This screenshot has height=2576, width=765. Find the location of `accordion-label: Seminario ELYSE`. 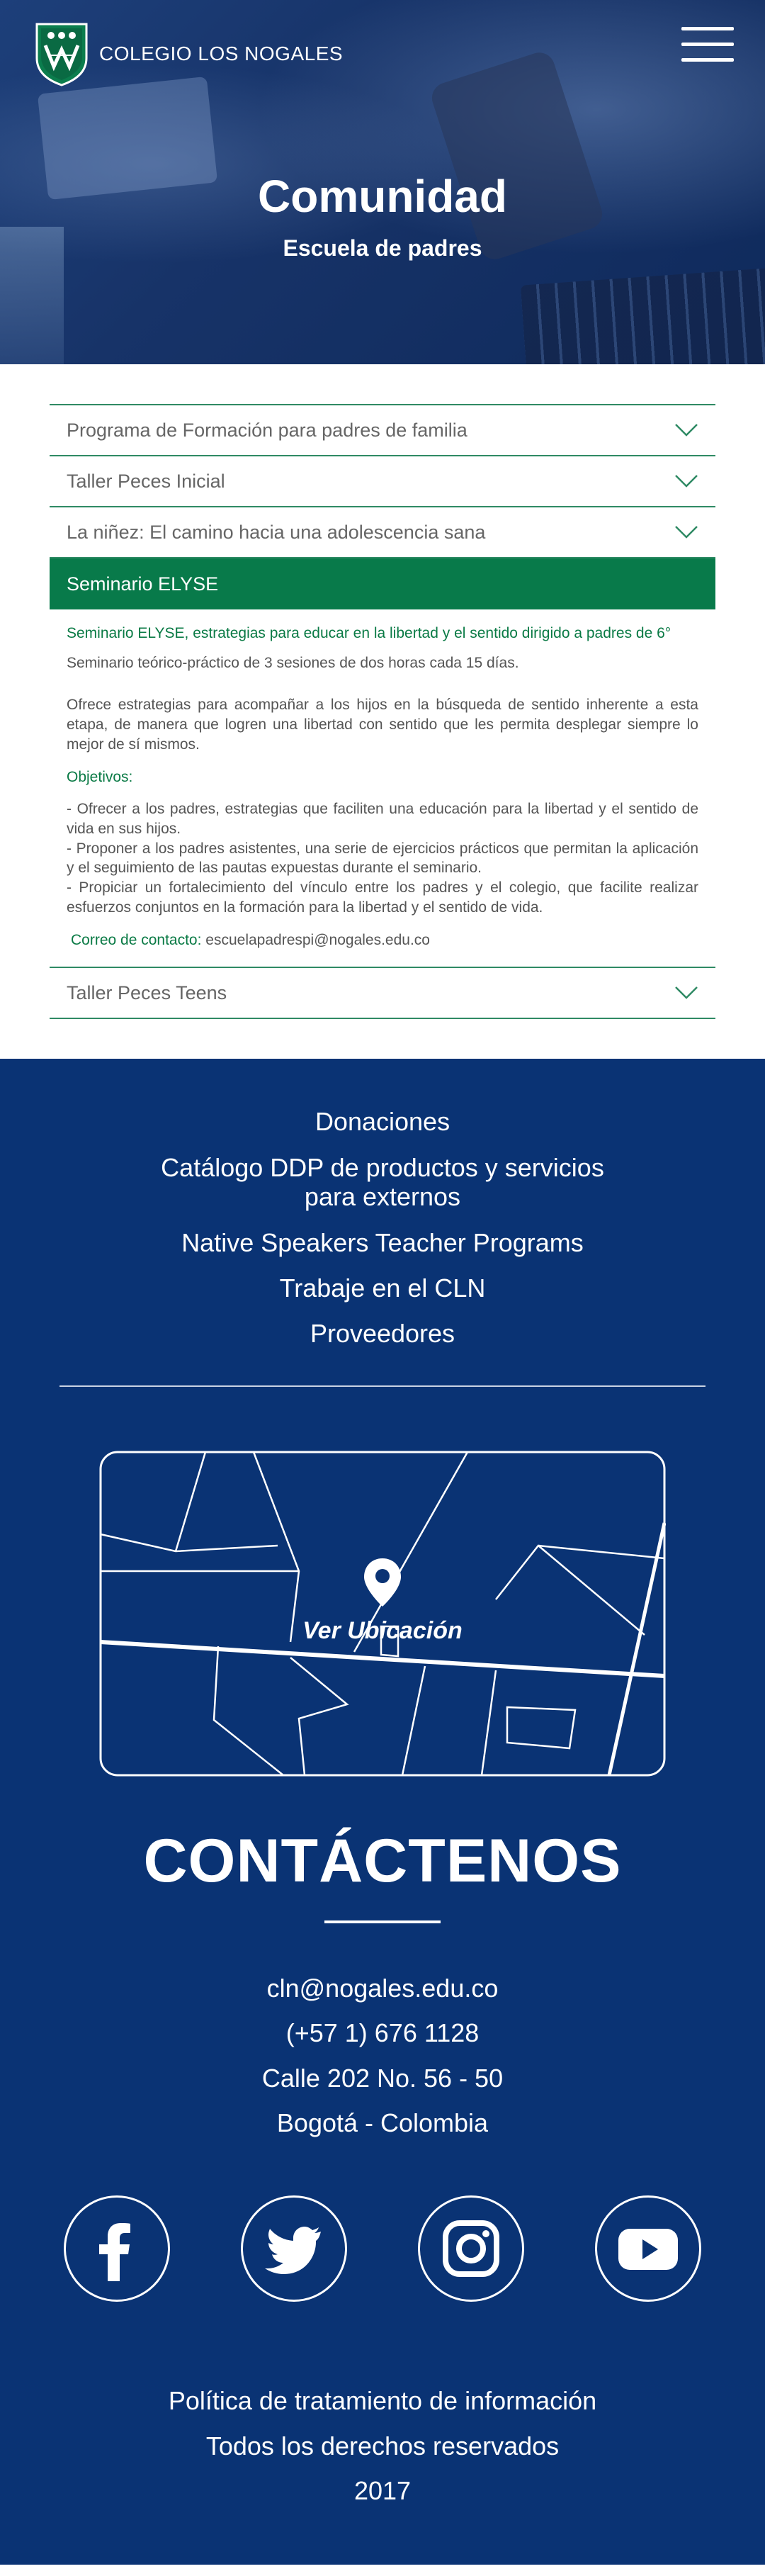

accordion-label: Seminario ELYSE is located at coordinates (143, 584).